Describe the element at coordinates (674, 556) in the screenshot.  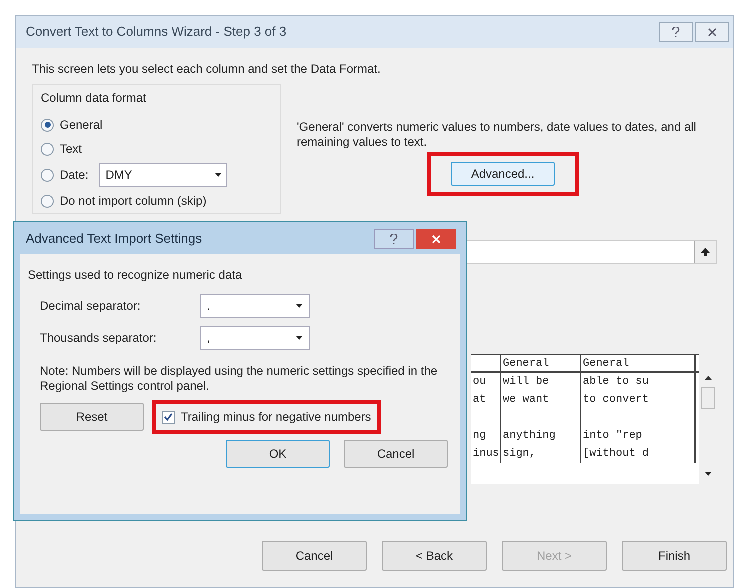
I see `wizard-button: Finish` at that location.